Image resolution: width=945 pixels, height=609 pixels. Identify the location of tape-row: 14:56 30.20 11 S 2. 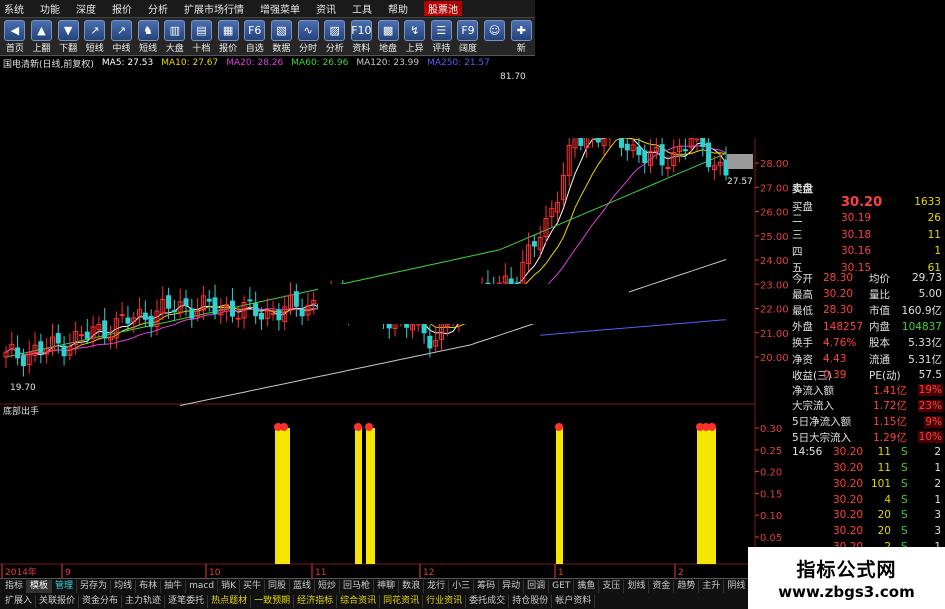
(867, 452).